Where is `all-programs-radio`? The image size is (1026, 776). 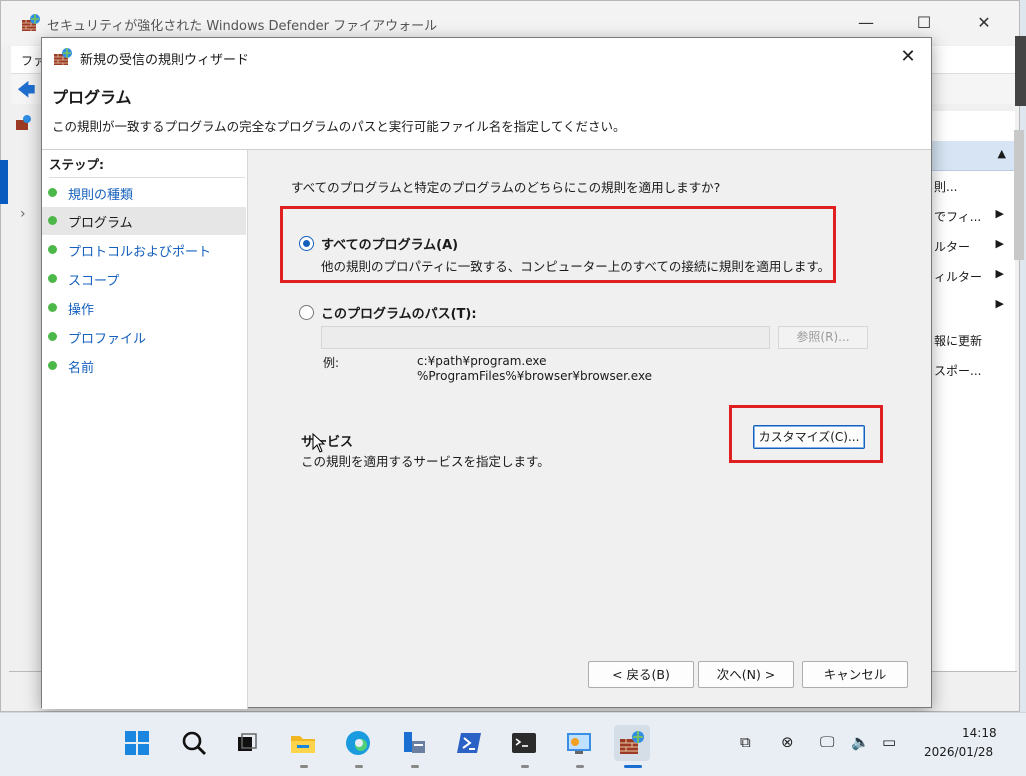
all-programs-radio is located at coordinates (306, 243).